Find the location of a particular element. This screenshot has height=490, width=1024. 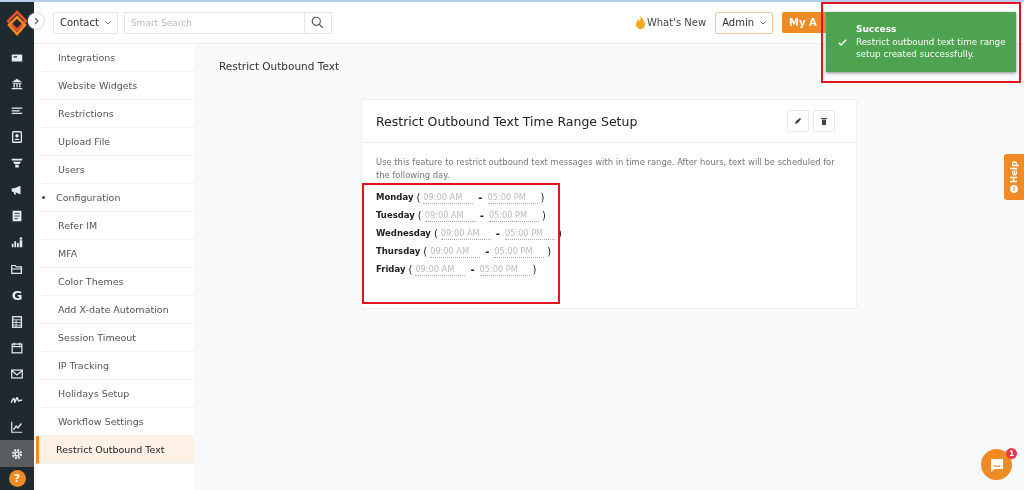

search-icon is located at coordinates (318, 22).